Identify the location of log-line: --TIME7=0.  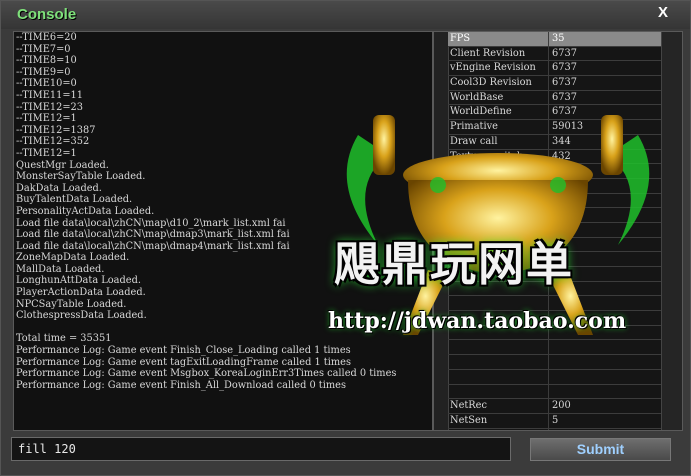
(43, 49).